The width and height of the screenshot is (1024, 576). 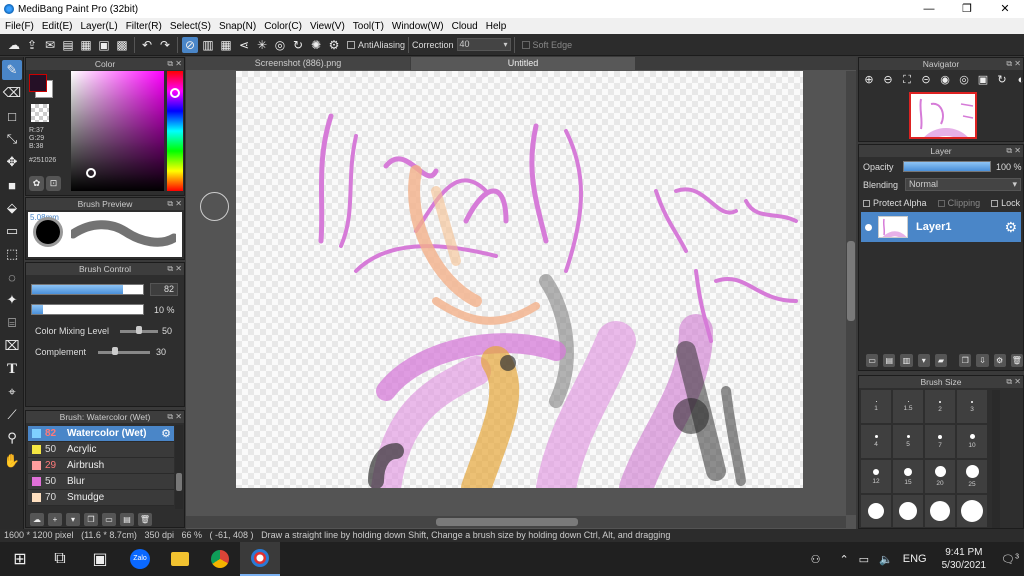 I want to click on duplicate-layer-icon: ❐, so click(x=965, y=360).